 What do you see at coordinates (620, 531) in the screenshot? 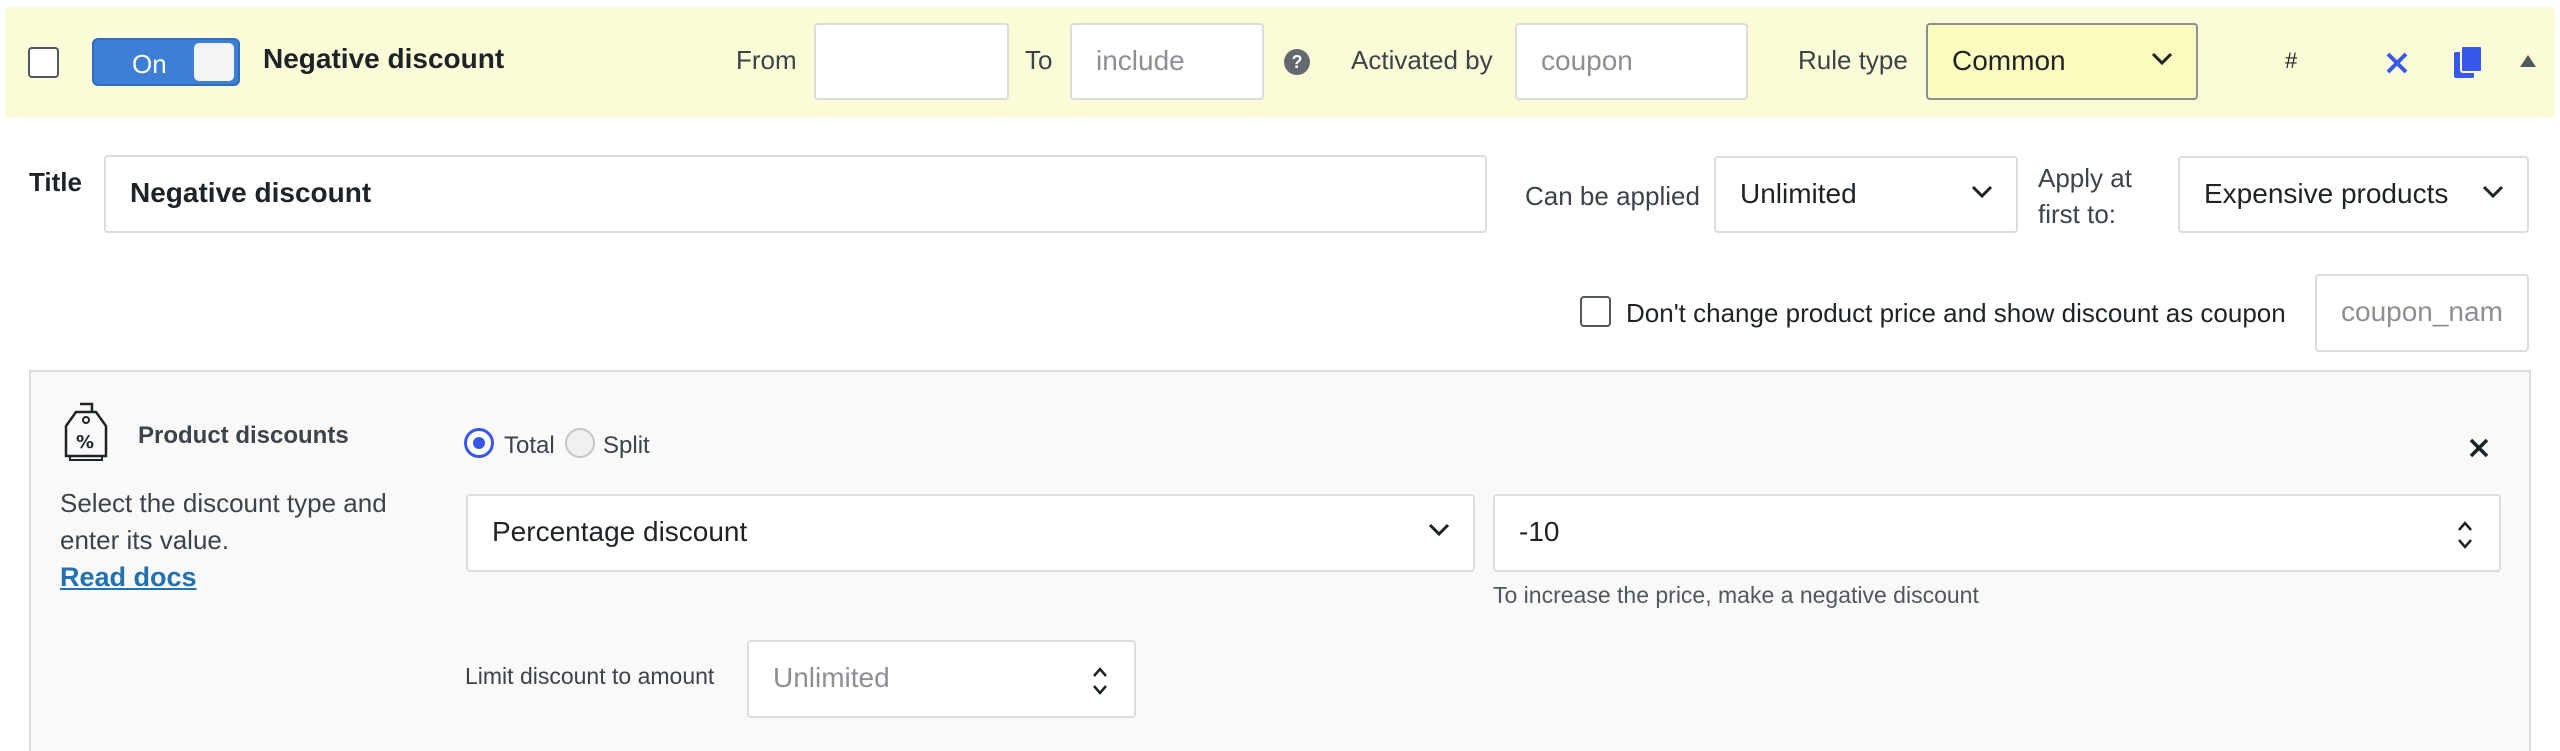
I see `discount-type-value: Percentage discount` at bounding box center [620, 531].